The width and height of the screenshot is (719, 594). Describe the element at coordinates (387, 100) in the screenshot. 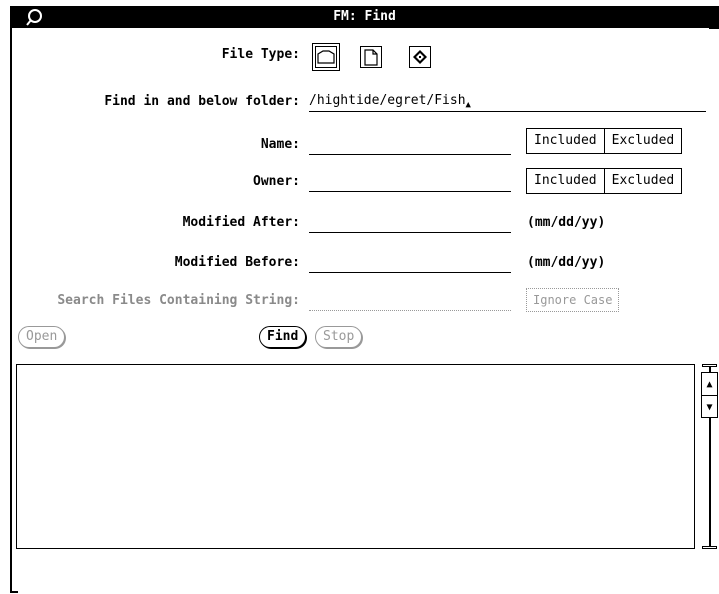

I see `folder-input-value: /hightide/egret/Fish` at that location.